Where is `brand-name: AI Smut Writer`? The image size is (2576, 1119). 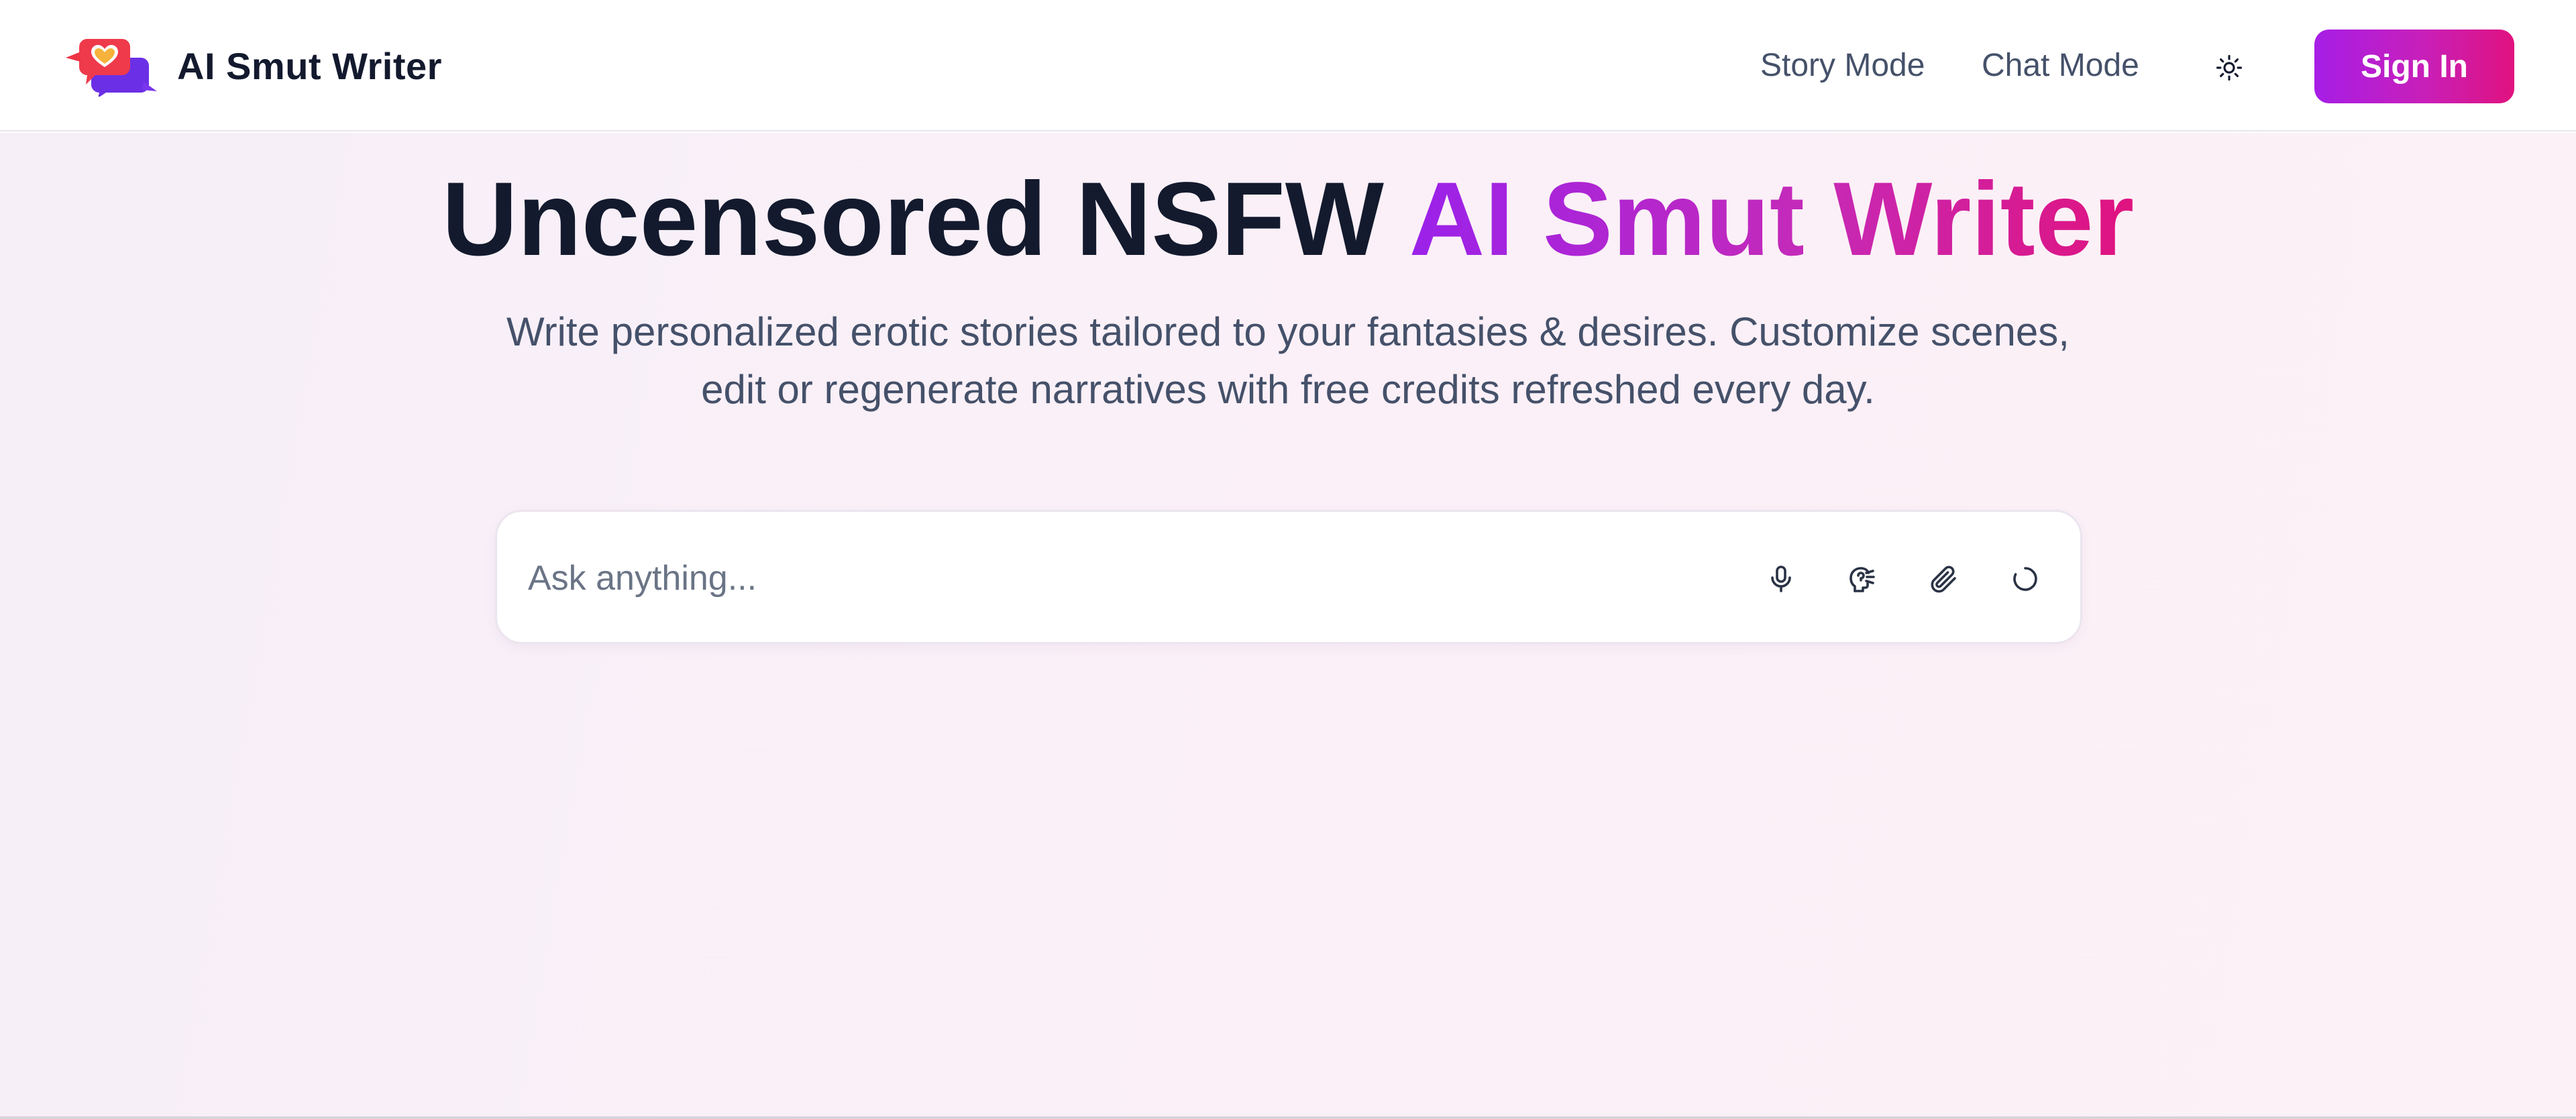 brand-name: AI Smut Writer is located at coordinates (309, 66).